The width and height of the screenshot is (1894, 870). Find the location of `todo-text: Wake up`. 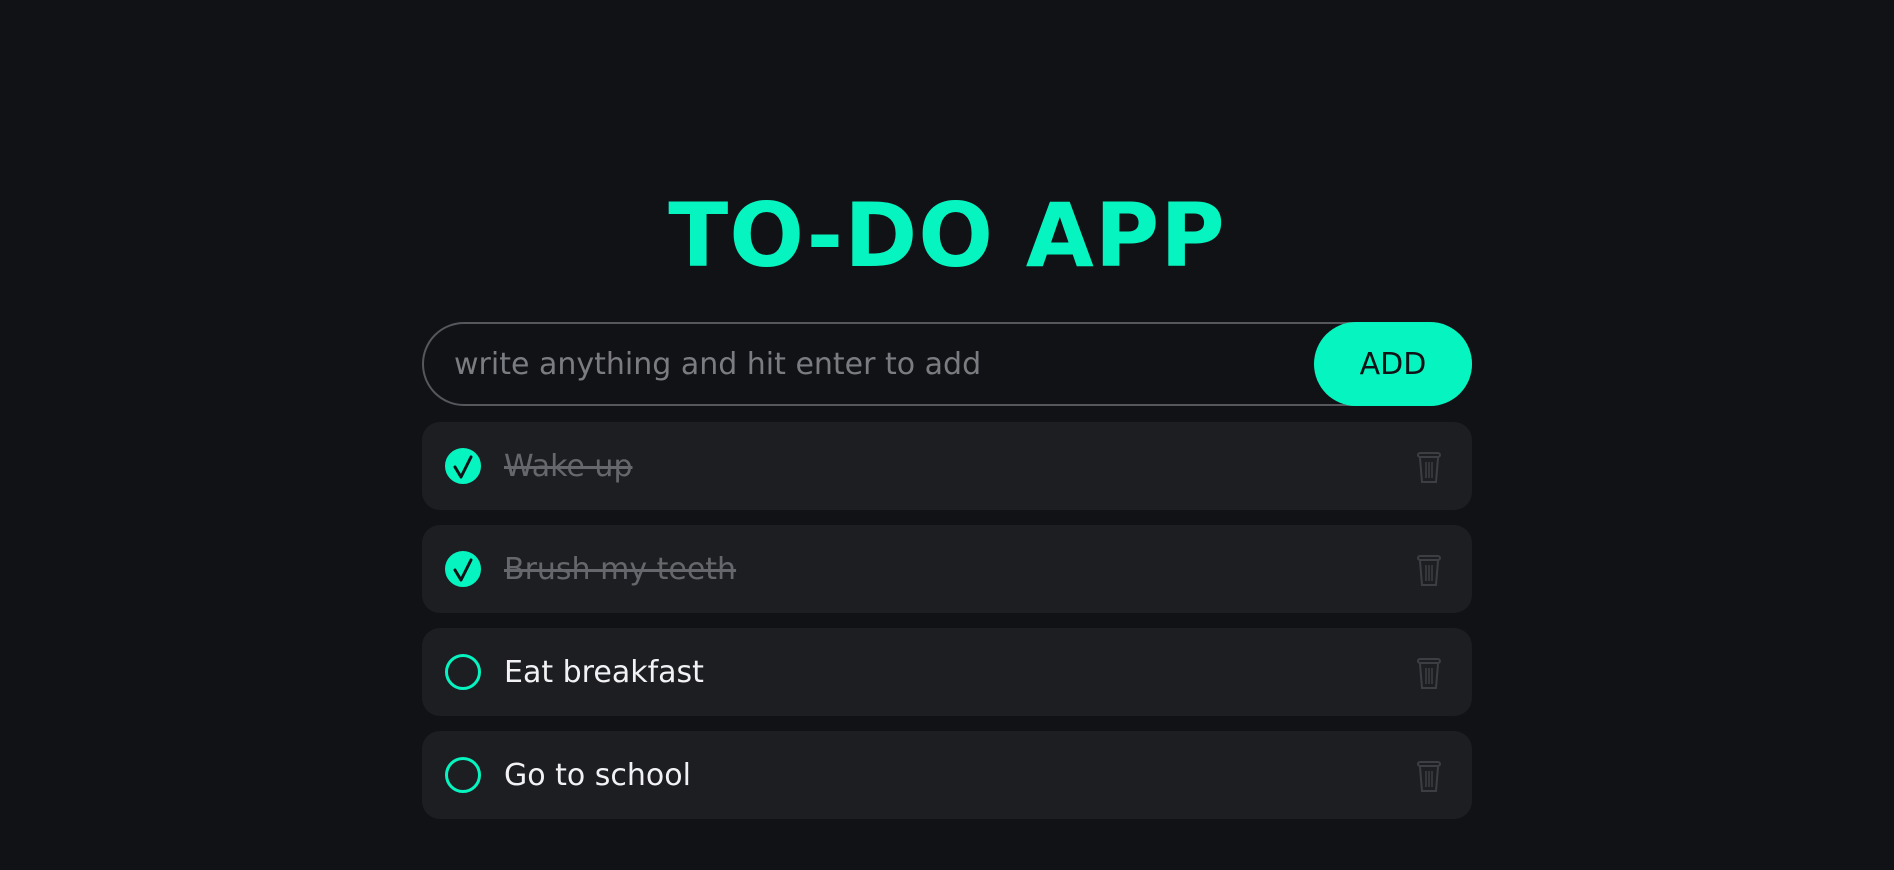

todo-text: Wake up is located at coordinates (568, 466).